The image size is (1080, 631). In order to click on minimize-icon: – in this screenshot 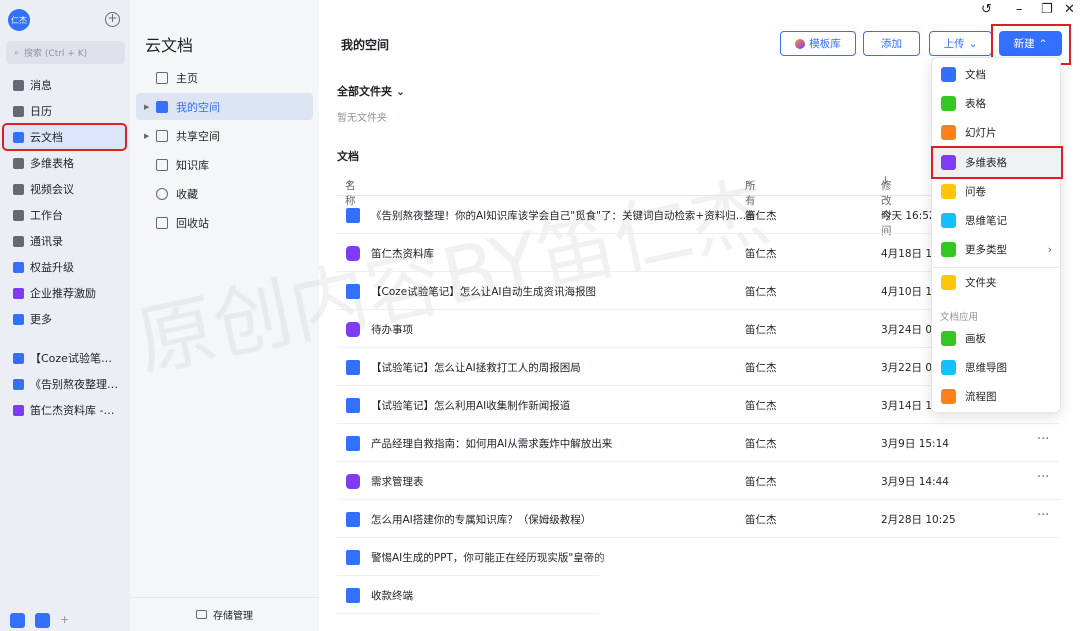, I will do `click(1019, 9)`.